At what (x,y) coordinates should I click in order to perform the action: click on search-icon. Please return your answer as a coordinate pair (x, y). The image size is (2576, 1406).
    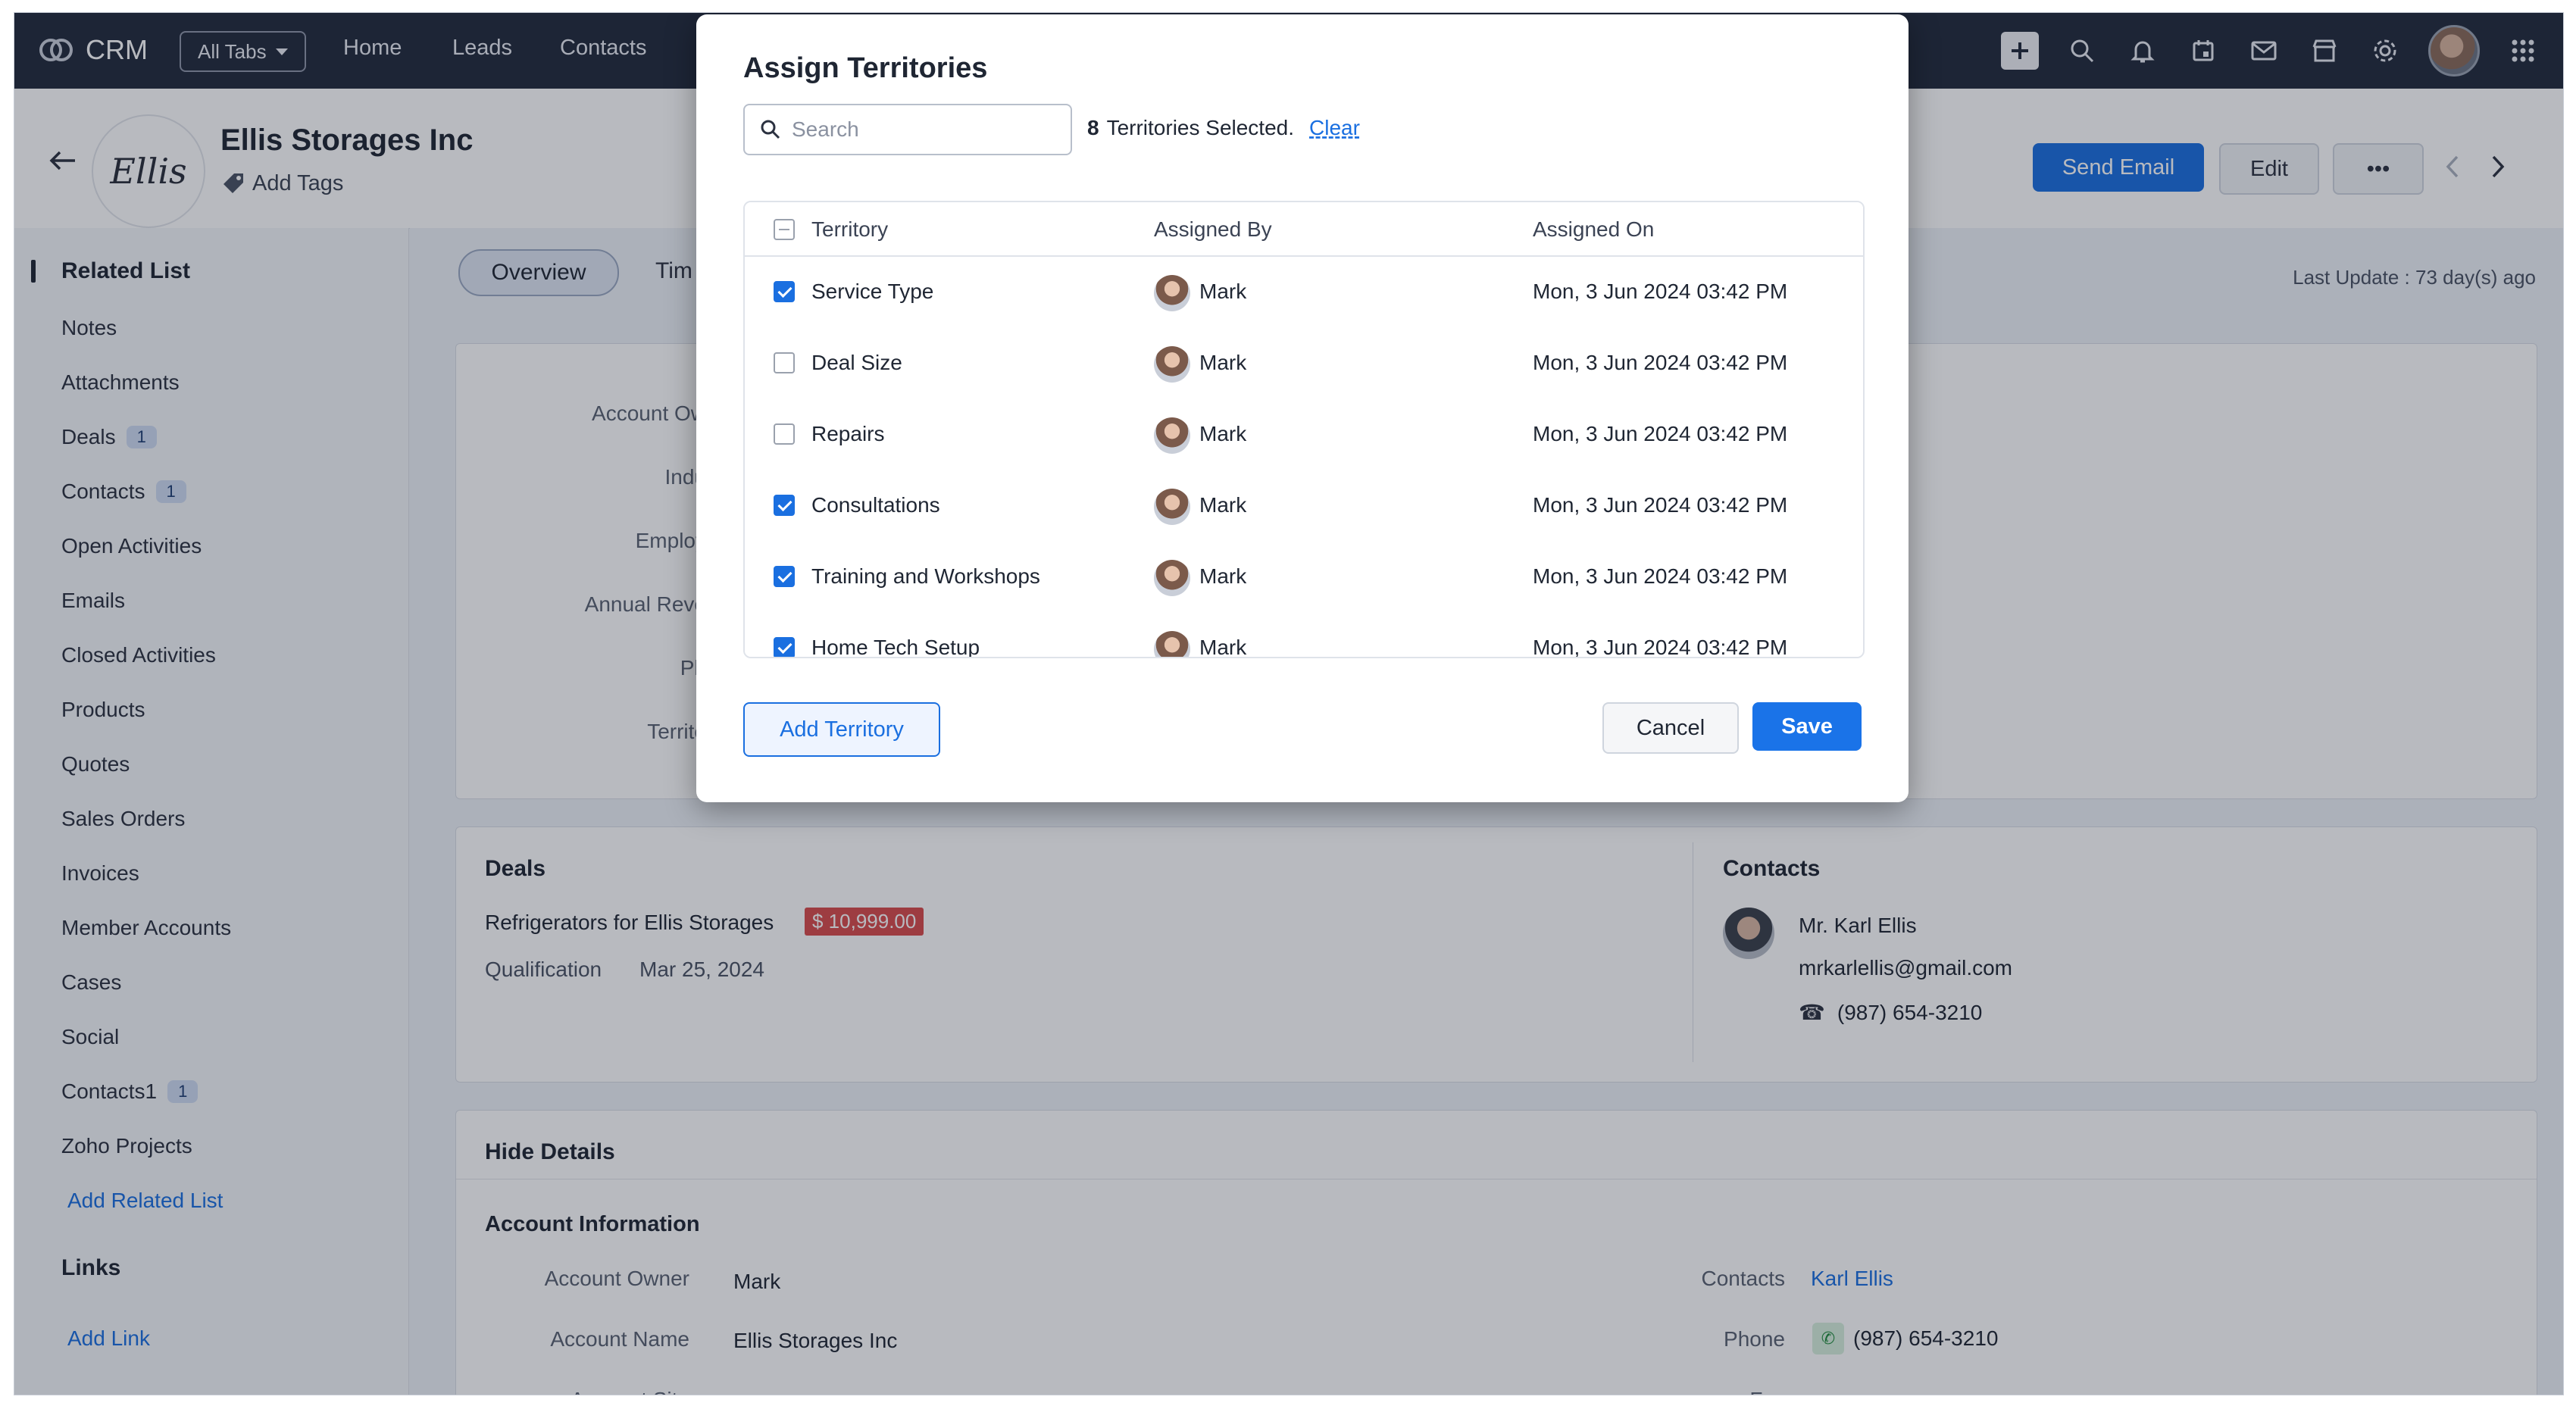
    Looking at the image, I should click on (770, 129).